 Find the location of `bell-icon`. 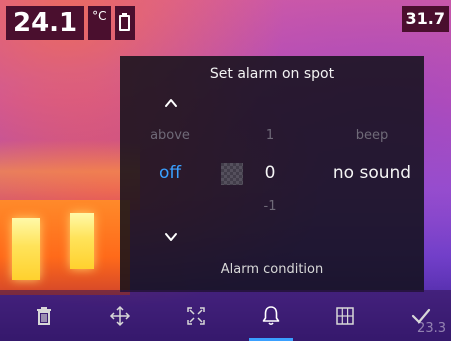

bell-icon is located at coordinates (271, 316).